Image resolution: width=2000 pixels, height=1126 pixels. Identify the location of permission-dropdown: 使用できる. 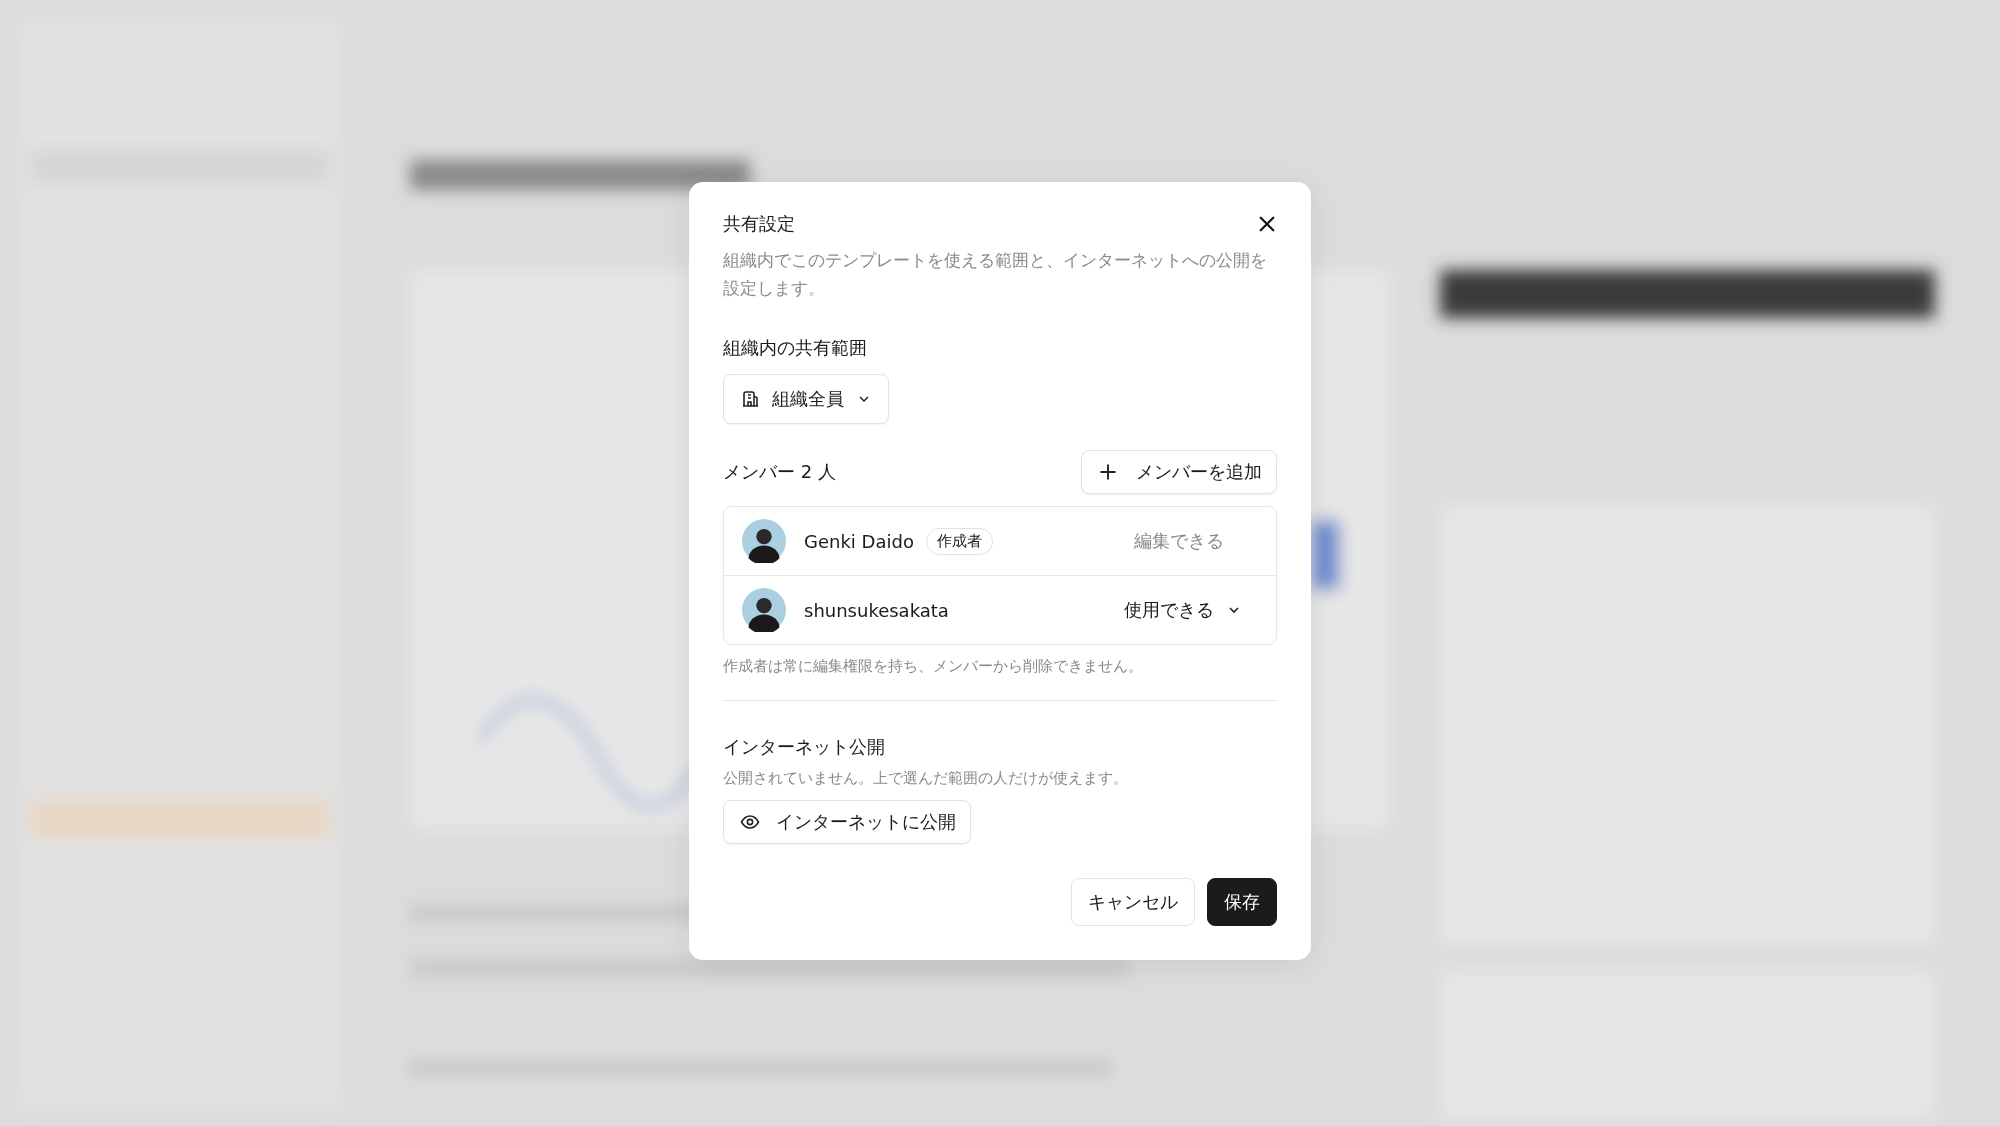
(1191, 610).